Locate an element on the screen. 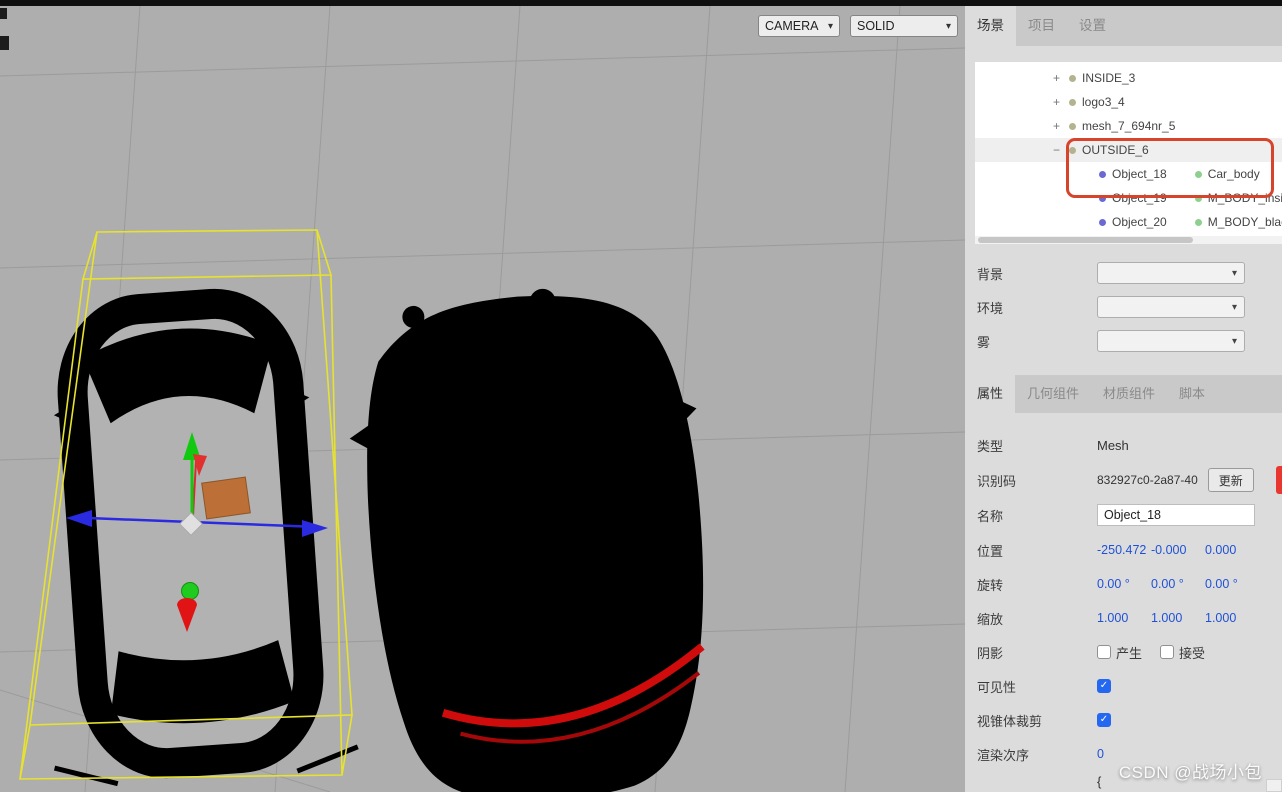 The height and width of the screenshot is (792, 1282). tab-project: 项目 is located at coordinates (1041, 26).